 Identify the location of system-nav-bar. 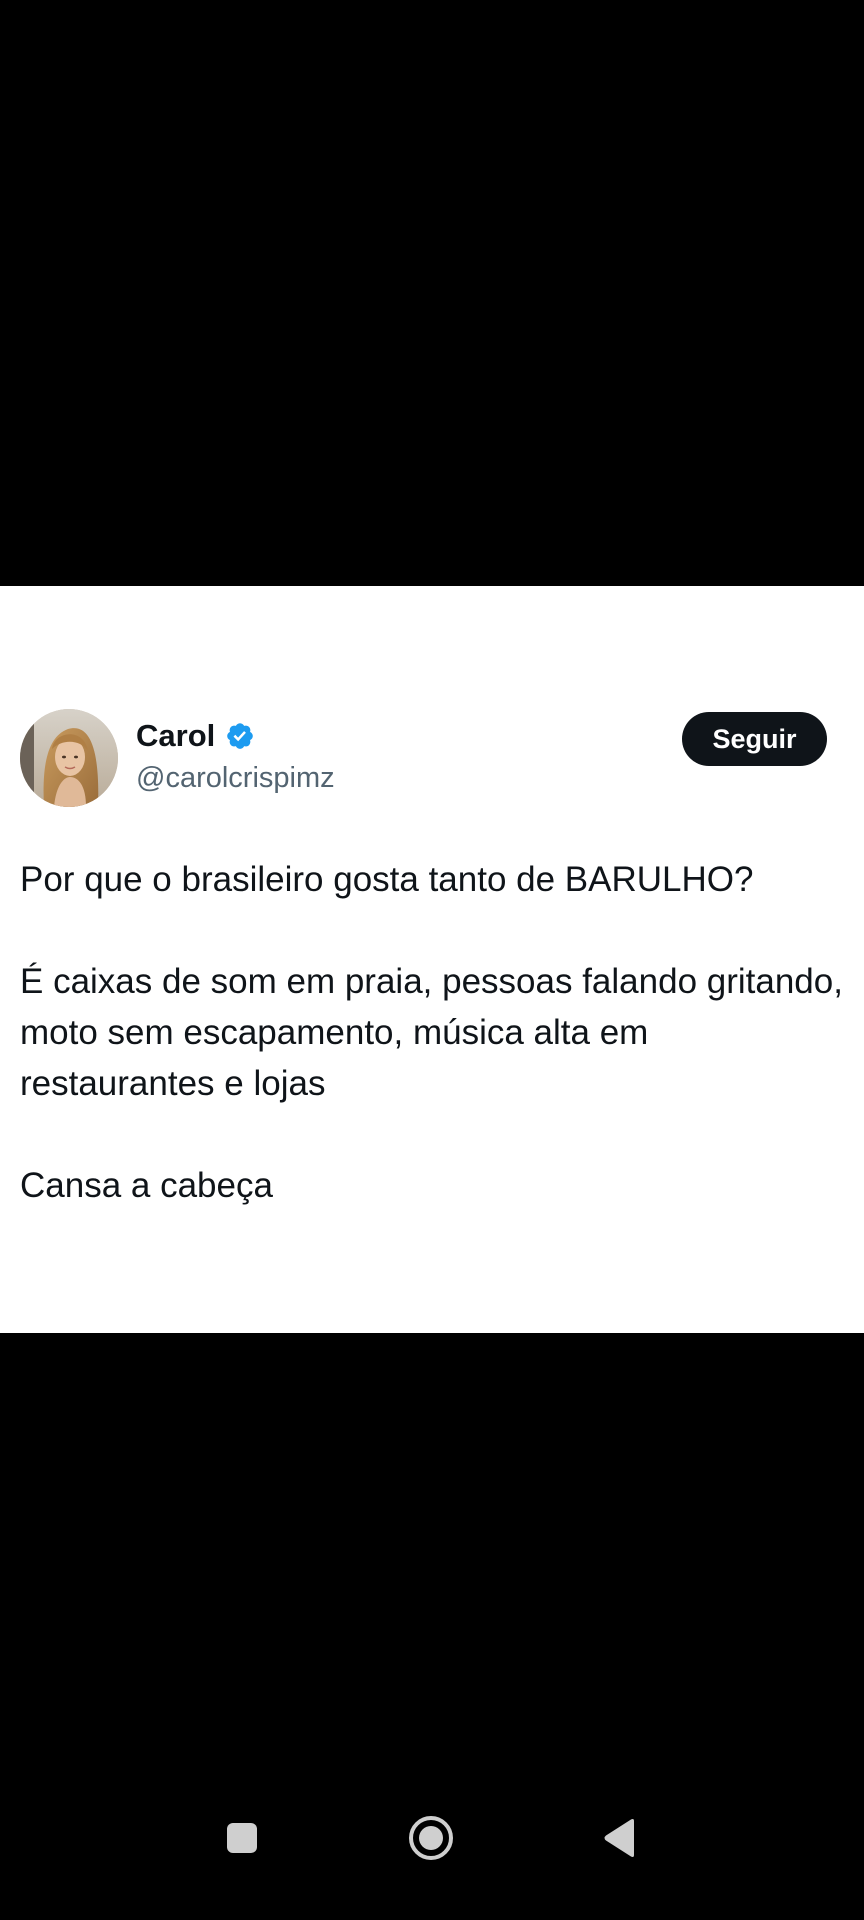
(432, 1860).